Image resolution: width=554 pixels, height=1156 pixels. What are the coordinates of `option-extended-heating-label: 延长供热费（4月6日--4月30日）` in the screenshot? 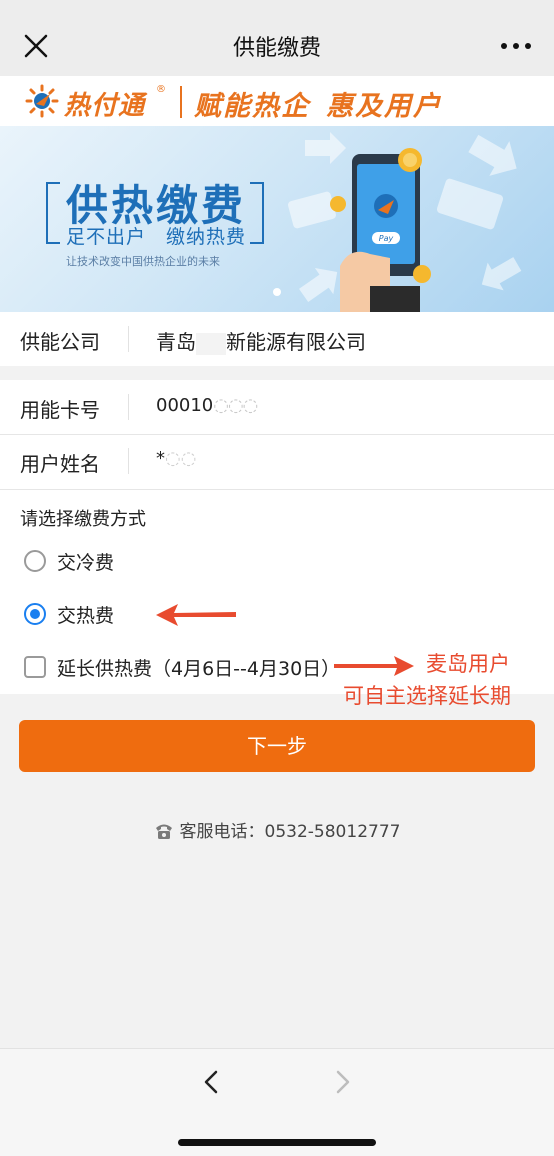 It's located at (199, 669).